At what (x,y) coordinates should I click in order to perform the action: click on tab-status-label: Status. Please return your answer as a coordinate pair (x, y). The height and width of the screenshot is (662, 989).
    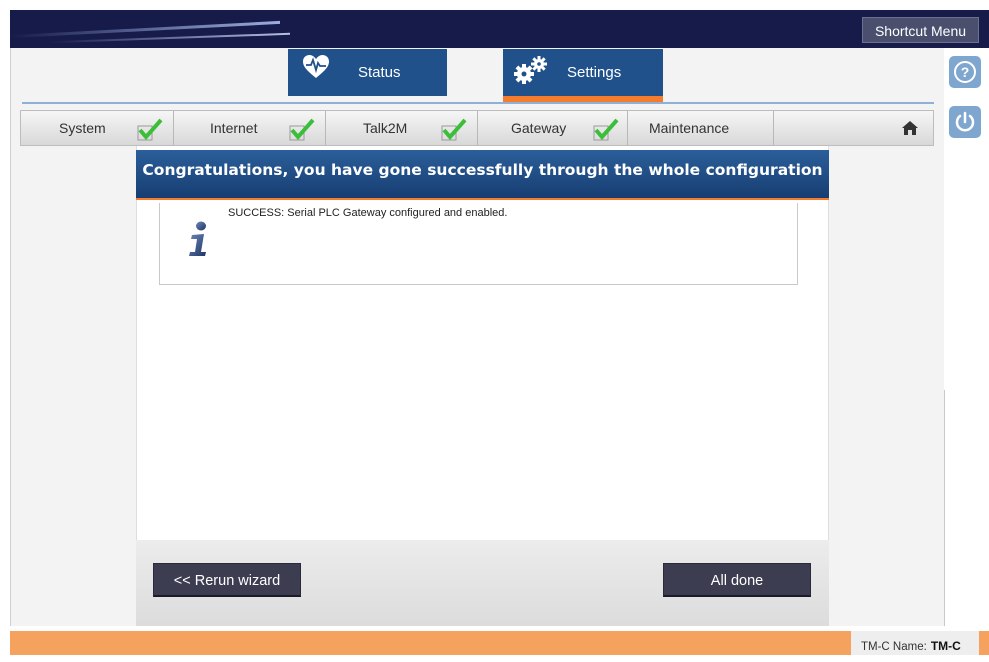
    Looking at the image, I should click on (379, 72).